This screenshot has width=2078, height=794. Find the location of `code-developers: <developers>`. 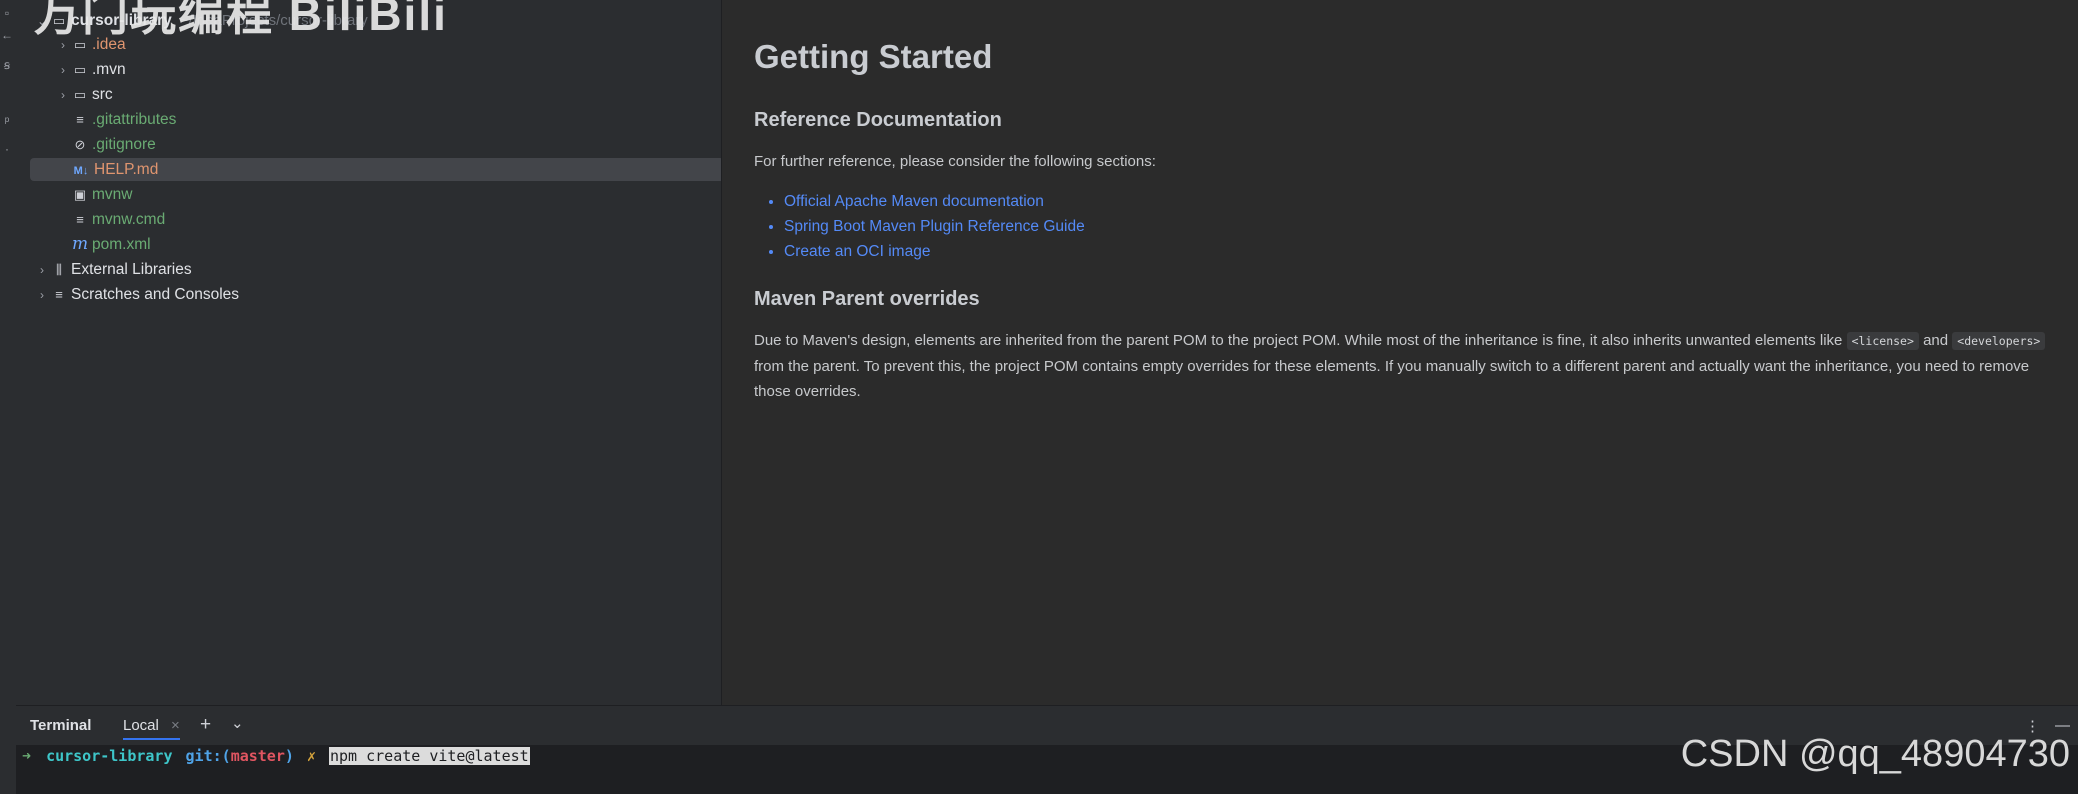

code-developers: <developers> is located at coordinates (1999, 341).